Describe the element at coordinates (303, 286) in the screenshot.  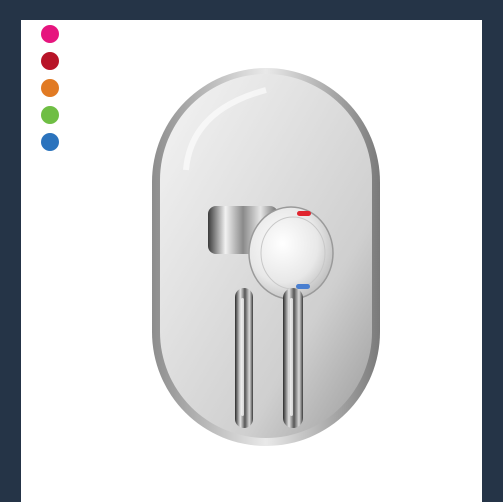
I see `cold-indicator` at that location.